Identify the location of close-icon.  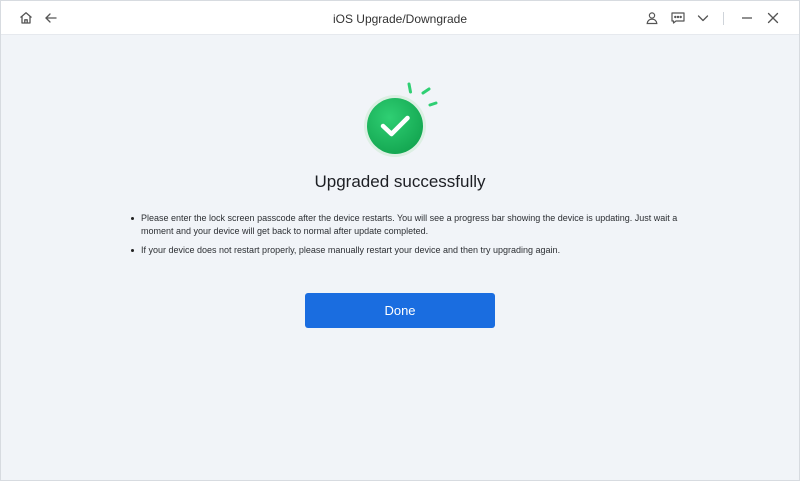
(773, 18).